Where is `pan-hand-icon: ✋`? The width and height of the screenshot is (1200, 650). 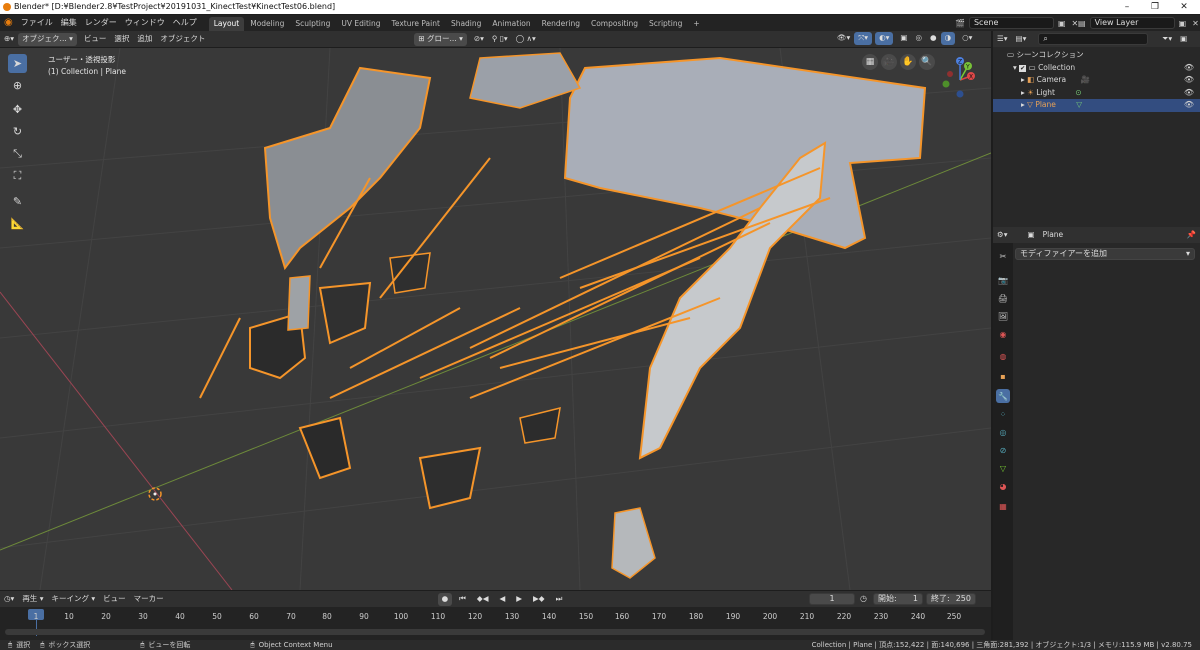
pan-hand-icon: ✋ is located at coordinates (908, 62).